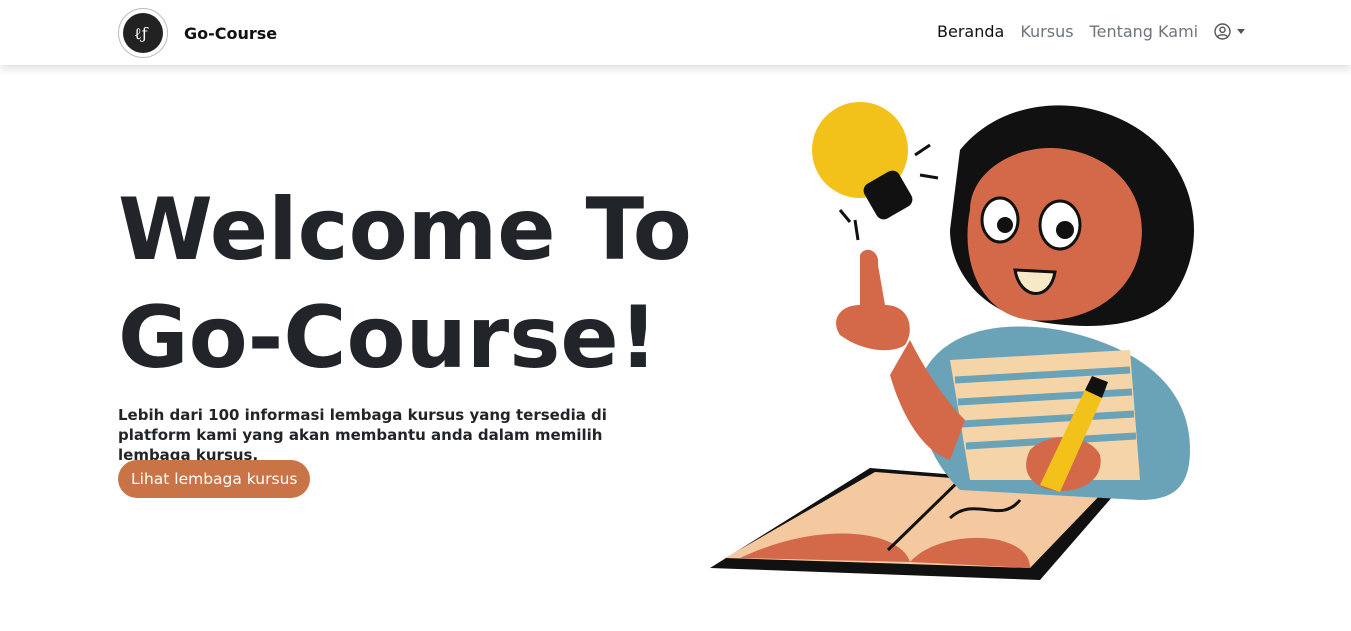 The image size is (1351, 631). What do you see at coordinates (1222, 31) in the screenshot?
I see `user-circle-icon` at bounding box center [1222, 31].